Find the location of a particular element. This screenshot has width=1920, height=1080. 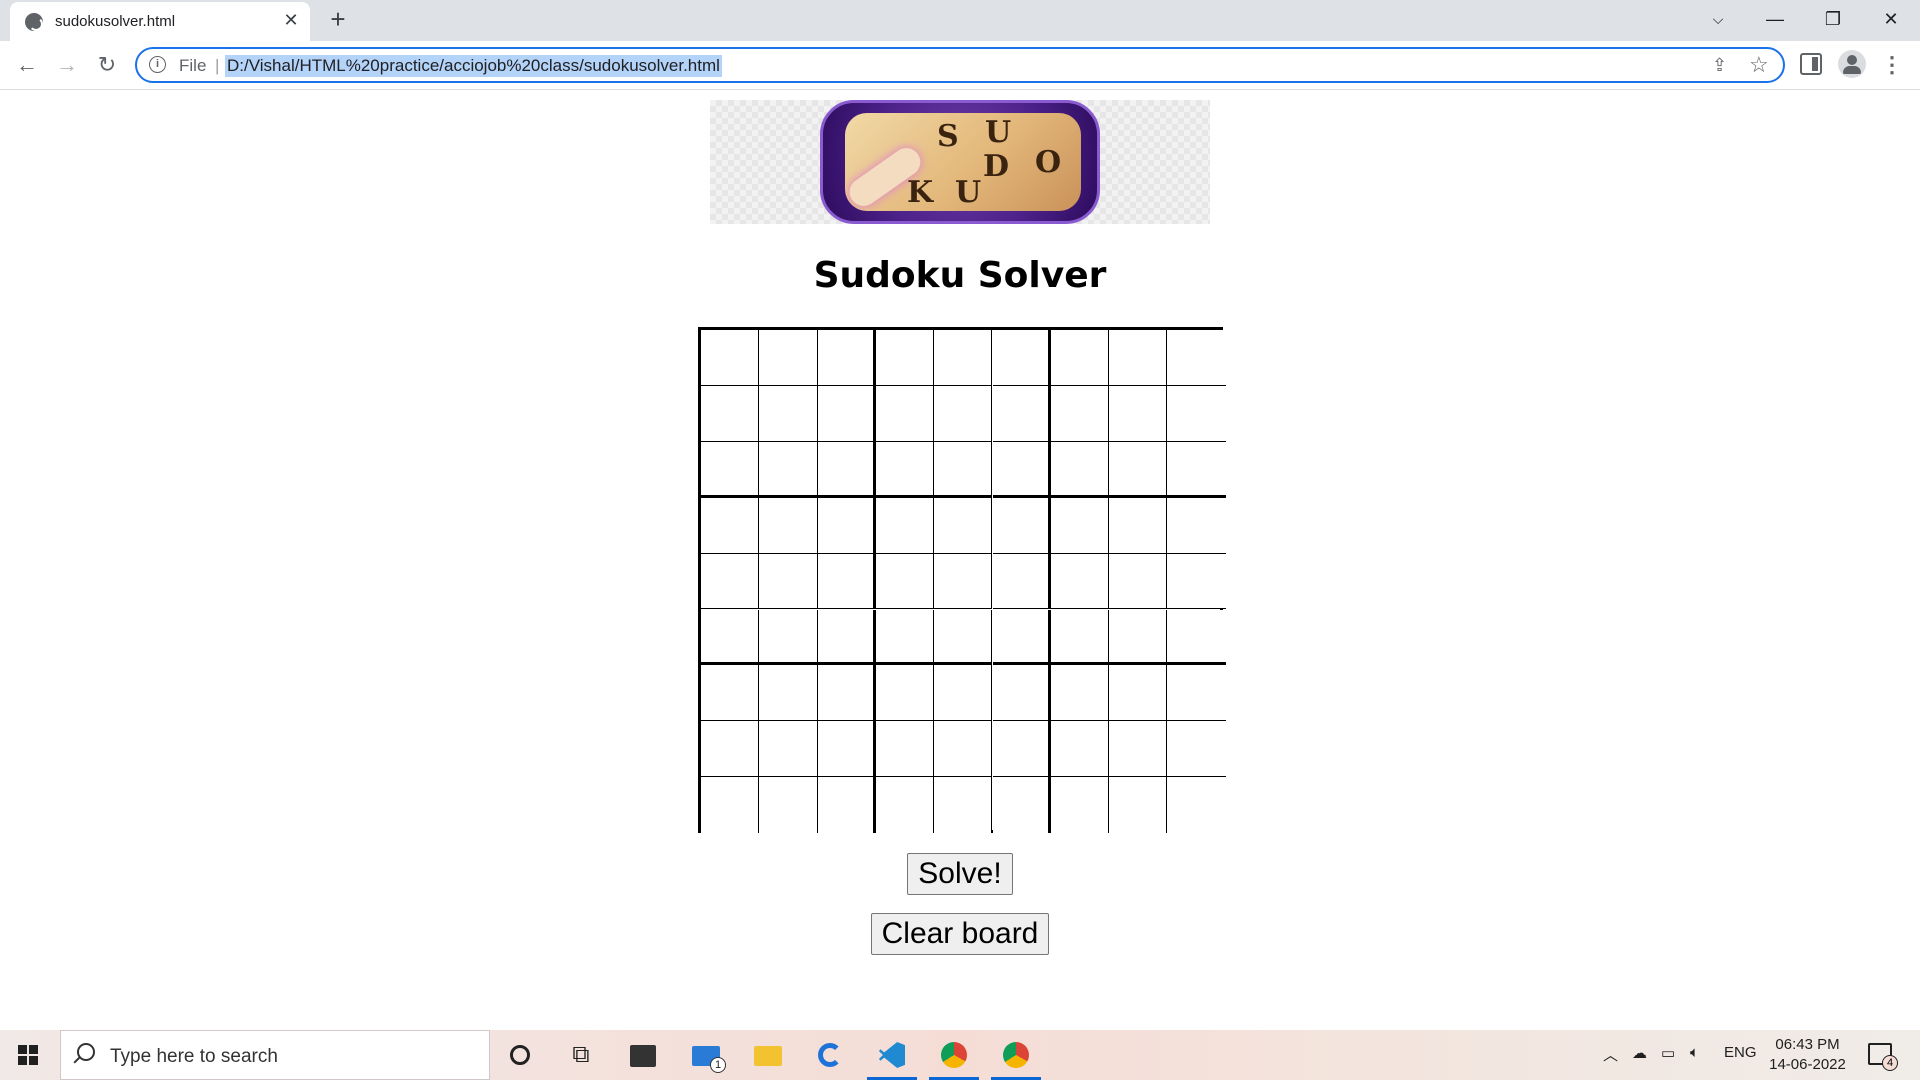

vscode-icon is located at coordinates (892, 1055).